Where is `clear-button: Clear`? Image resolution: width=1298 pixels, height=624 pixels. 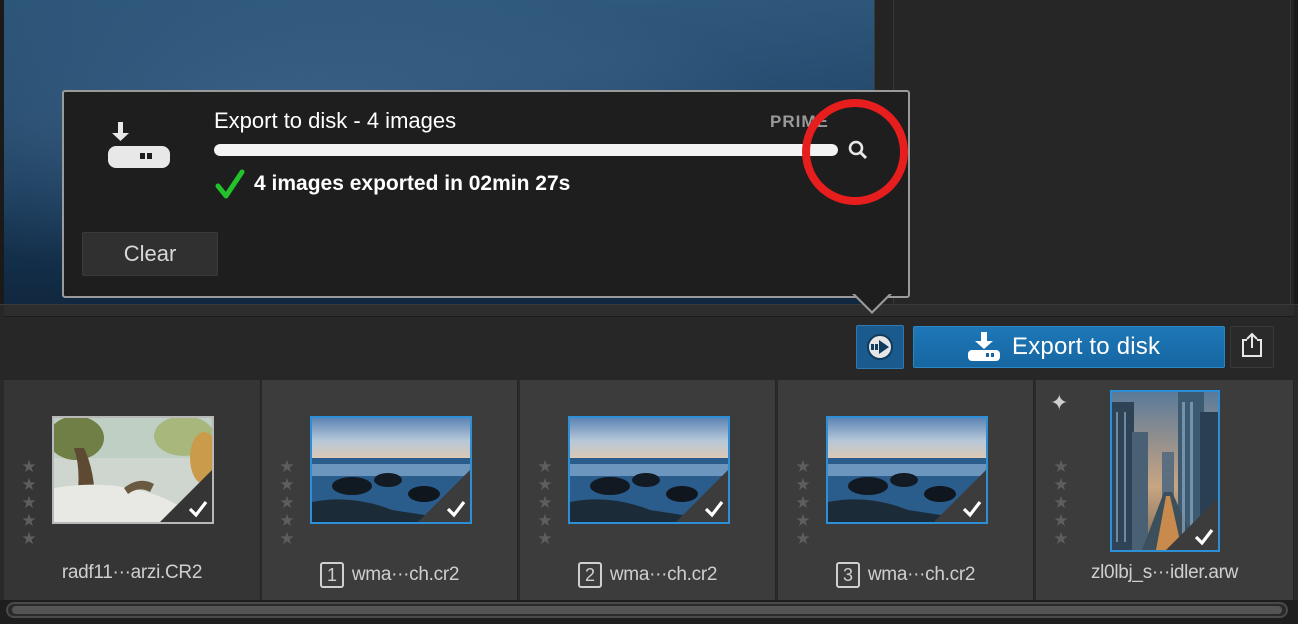 clear-button: Clear is located at coordinates (150, 254).